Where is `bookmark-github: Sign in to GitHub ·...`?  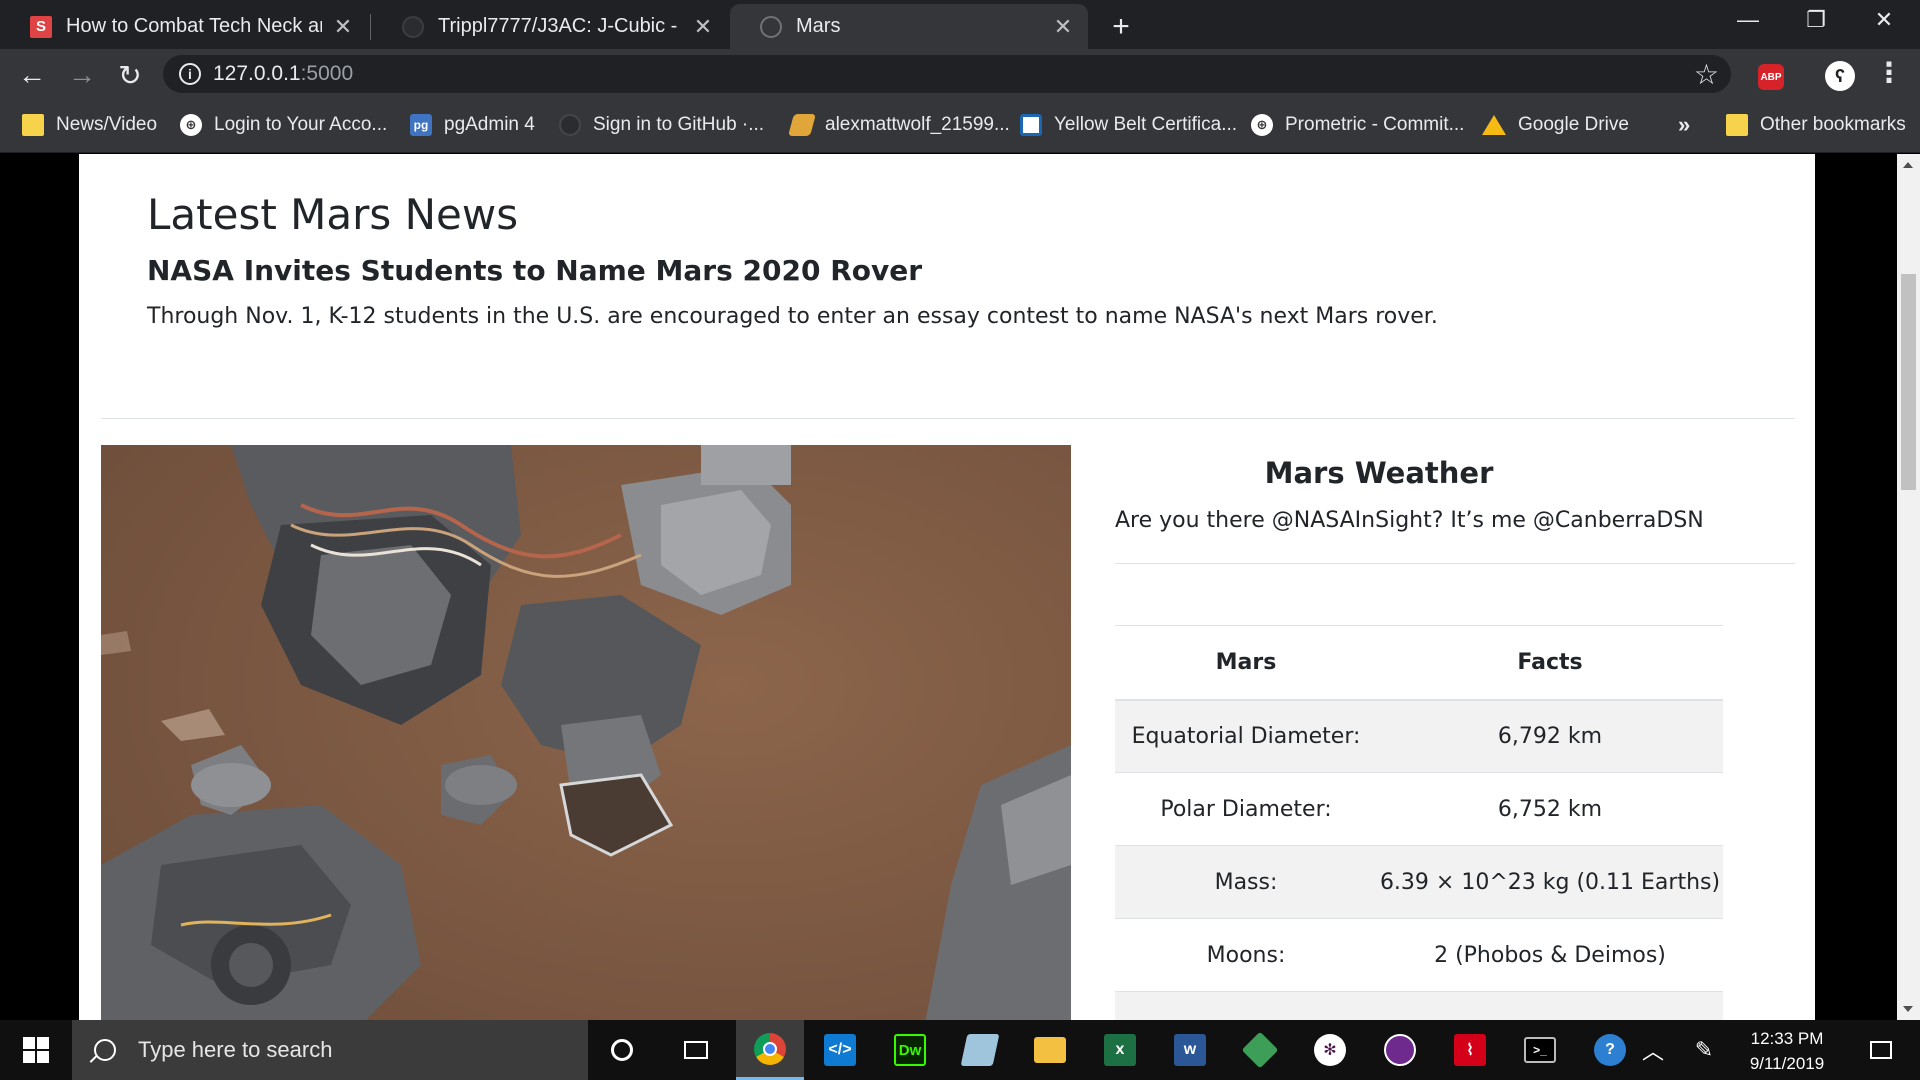
bookmark-github: Sign in to GitHub ·... is located at coordinates (661, 125).